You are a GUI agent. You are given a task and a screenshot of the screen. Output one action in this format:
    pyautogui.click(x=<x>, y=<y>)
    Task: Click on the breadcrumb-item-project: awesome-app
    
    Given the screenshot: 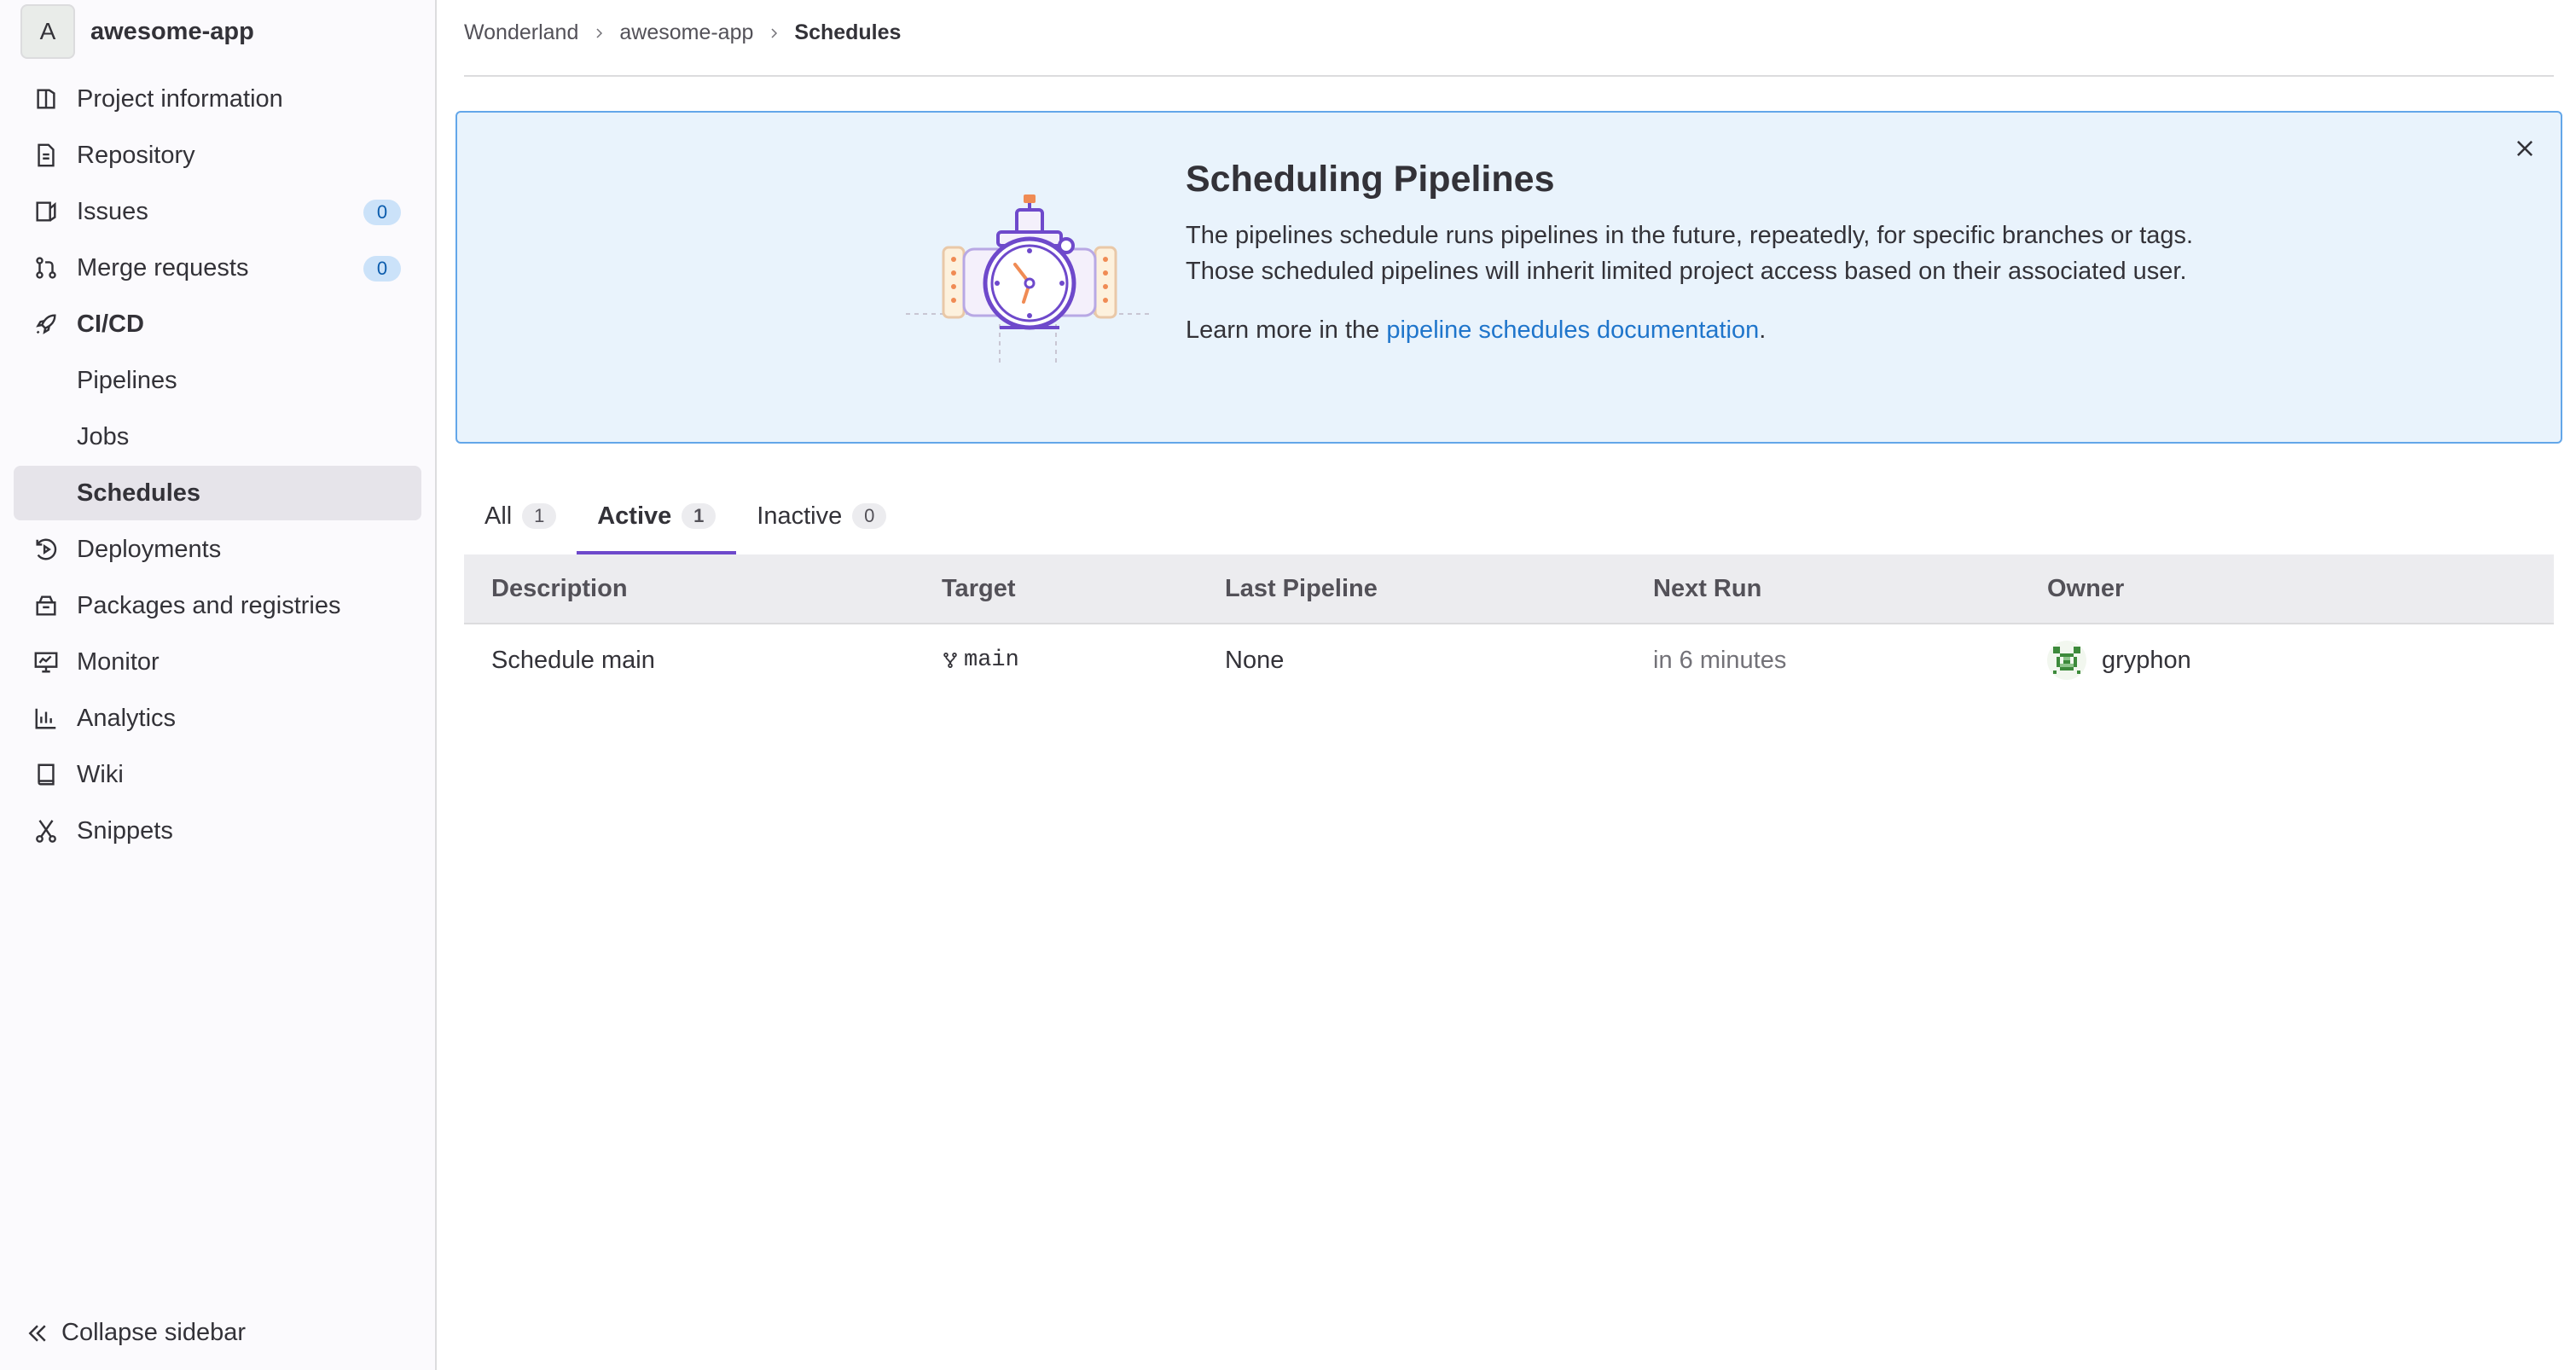 What is the action you would take?
    pyautogui.click(x=686, y=32)
    